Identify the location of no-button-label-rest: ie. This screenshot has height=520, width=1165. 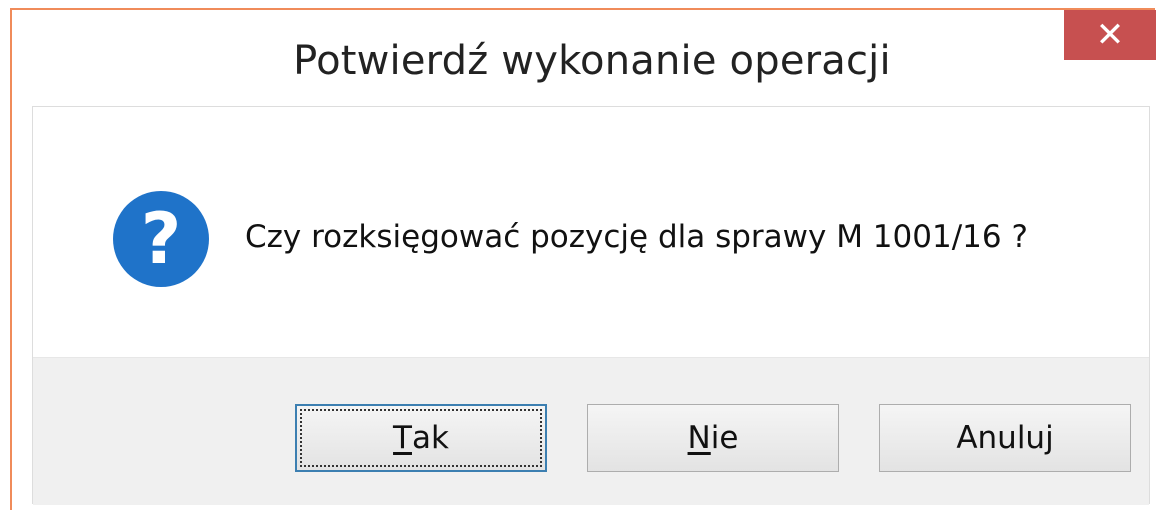
(724, 438).